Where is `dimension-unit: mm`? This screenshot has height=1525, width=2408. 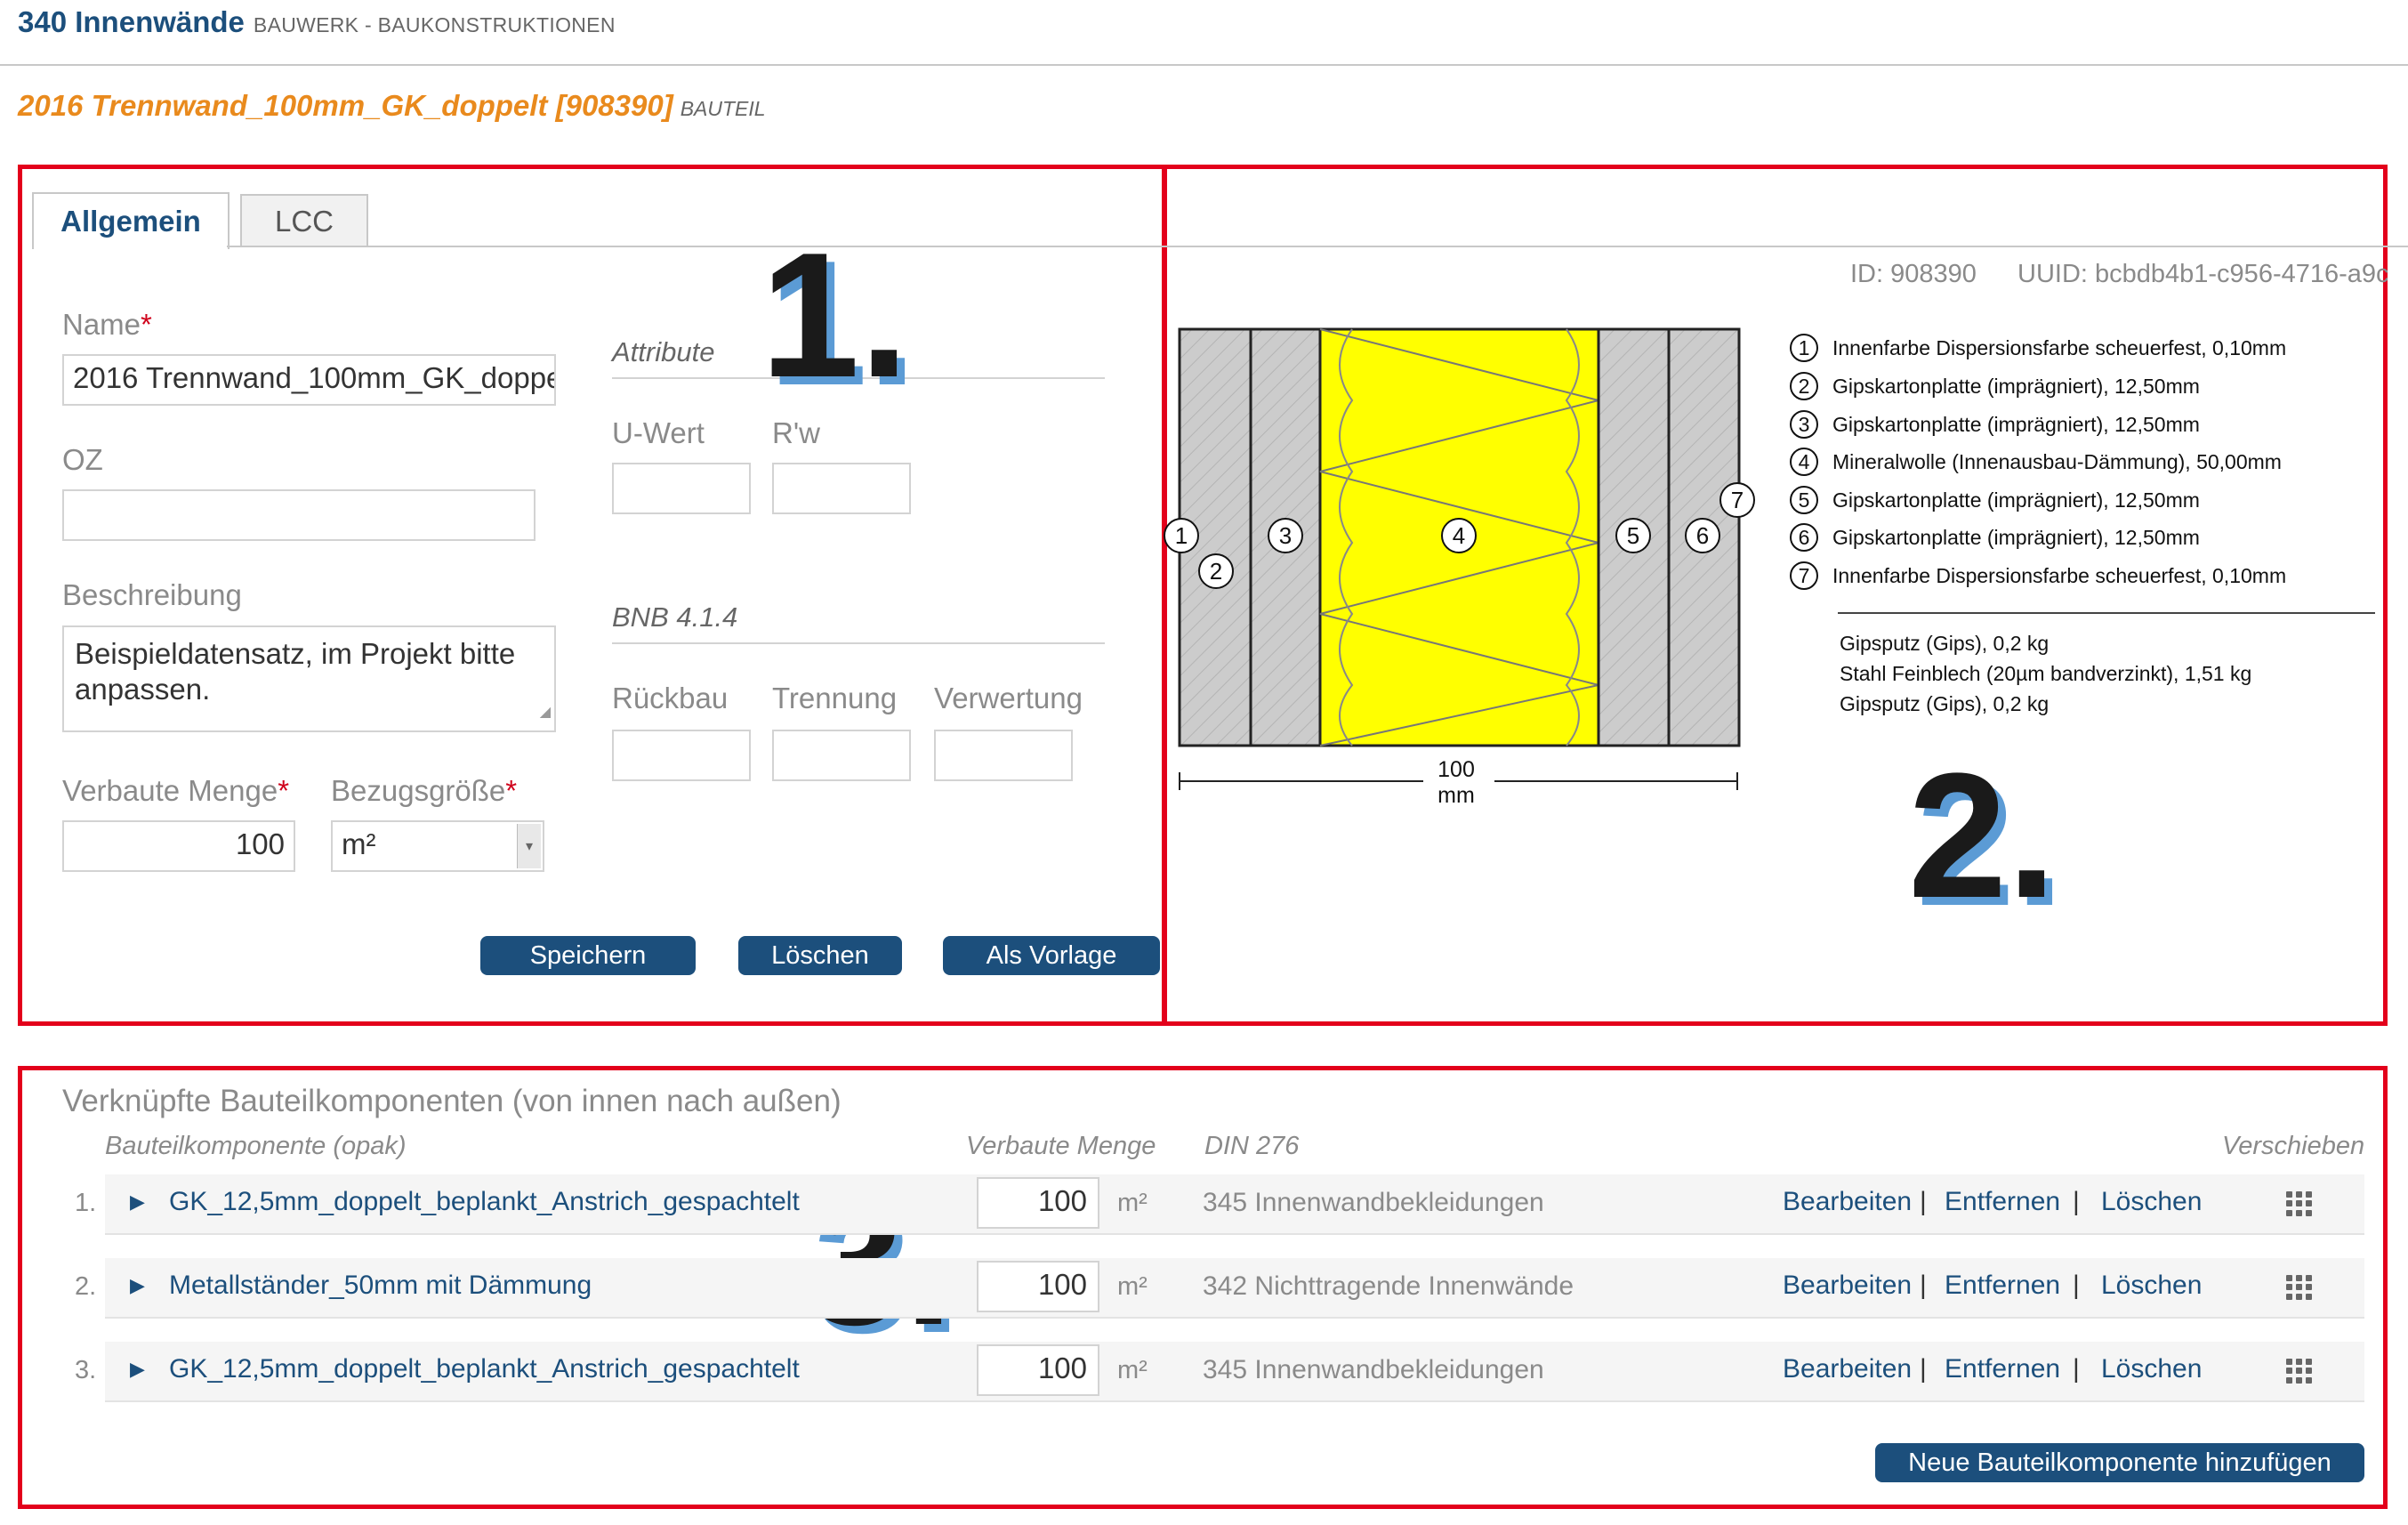
dimension-unit: mm is located at coordinates (1456, 795).